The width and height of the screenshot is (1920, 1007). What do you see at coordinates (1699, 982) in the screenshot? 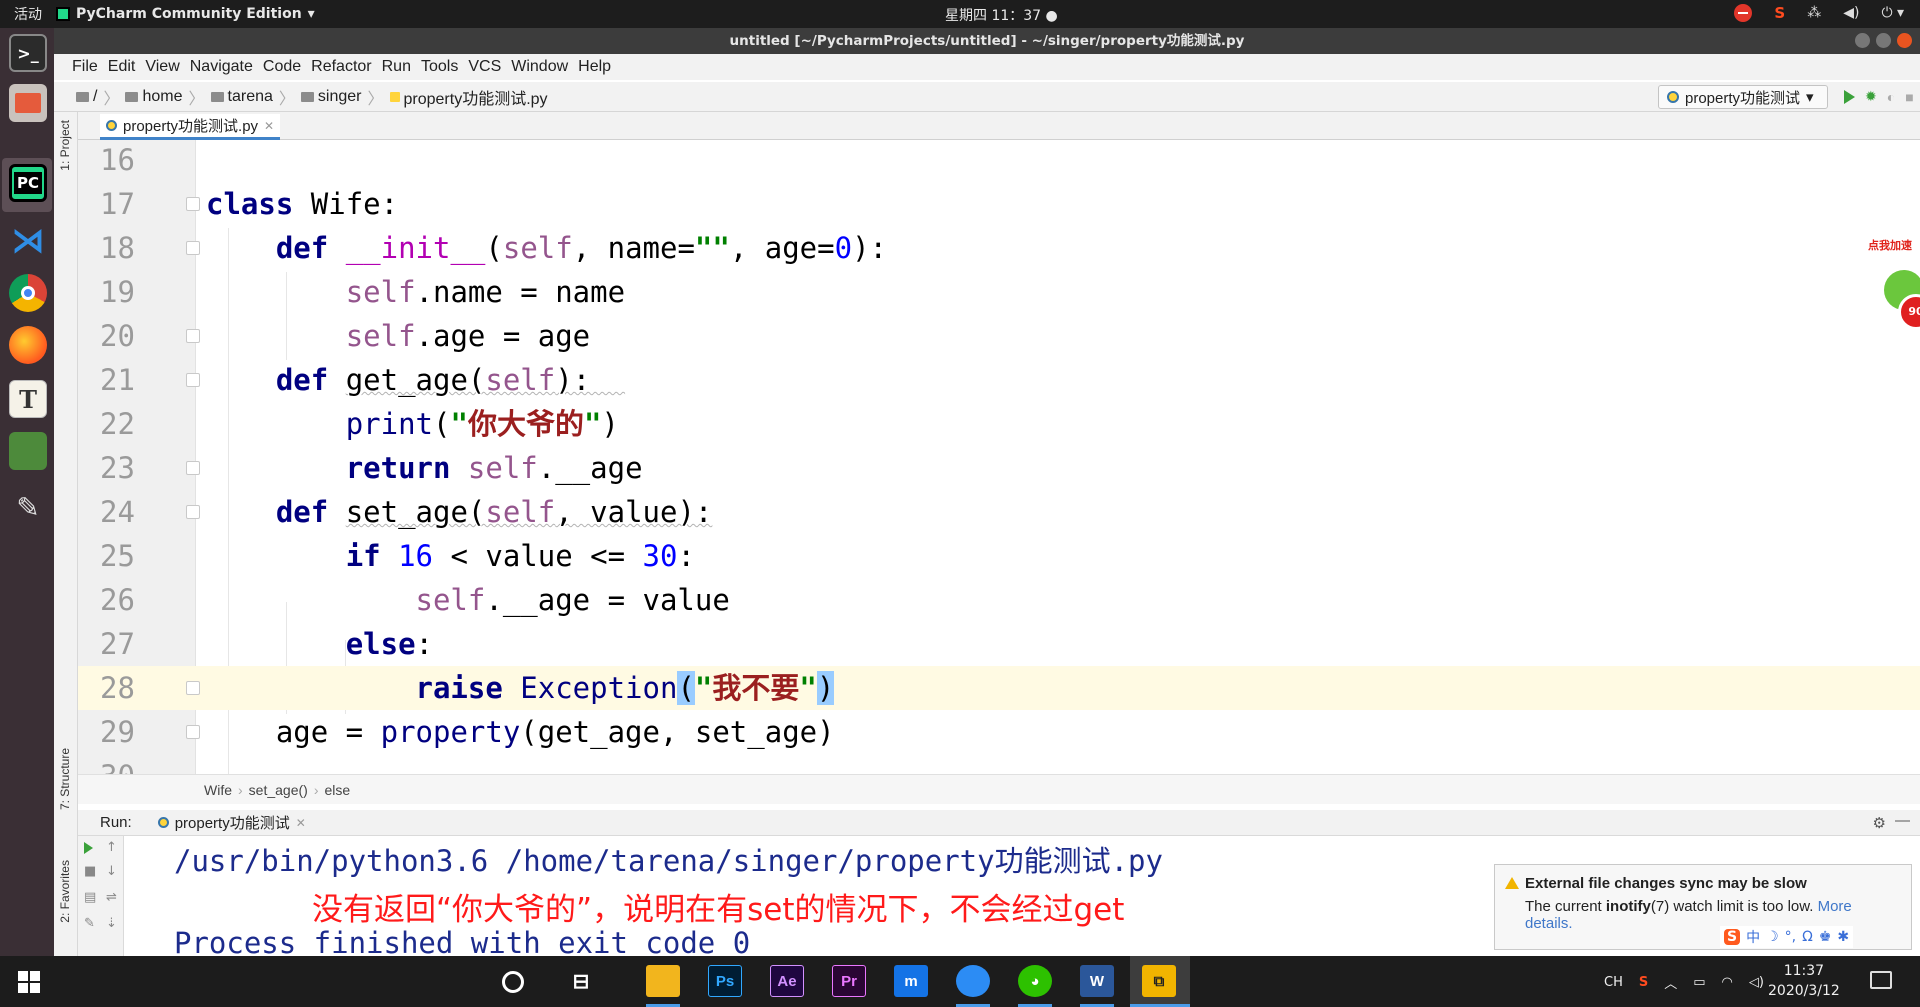
I see `battery-icon: ▭` at bounding box center [1699, 982].